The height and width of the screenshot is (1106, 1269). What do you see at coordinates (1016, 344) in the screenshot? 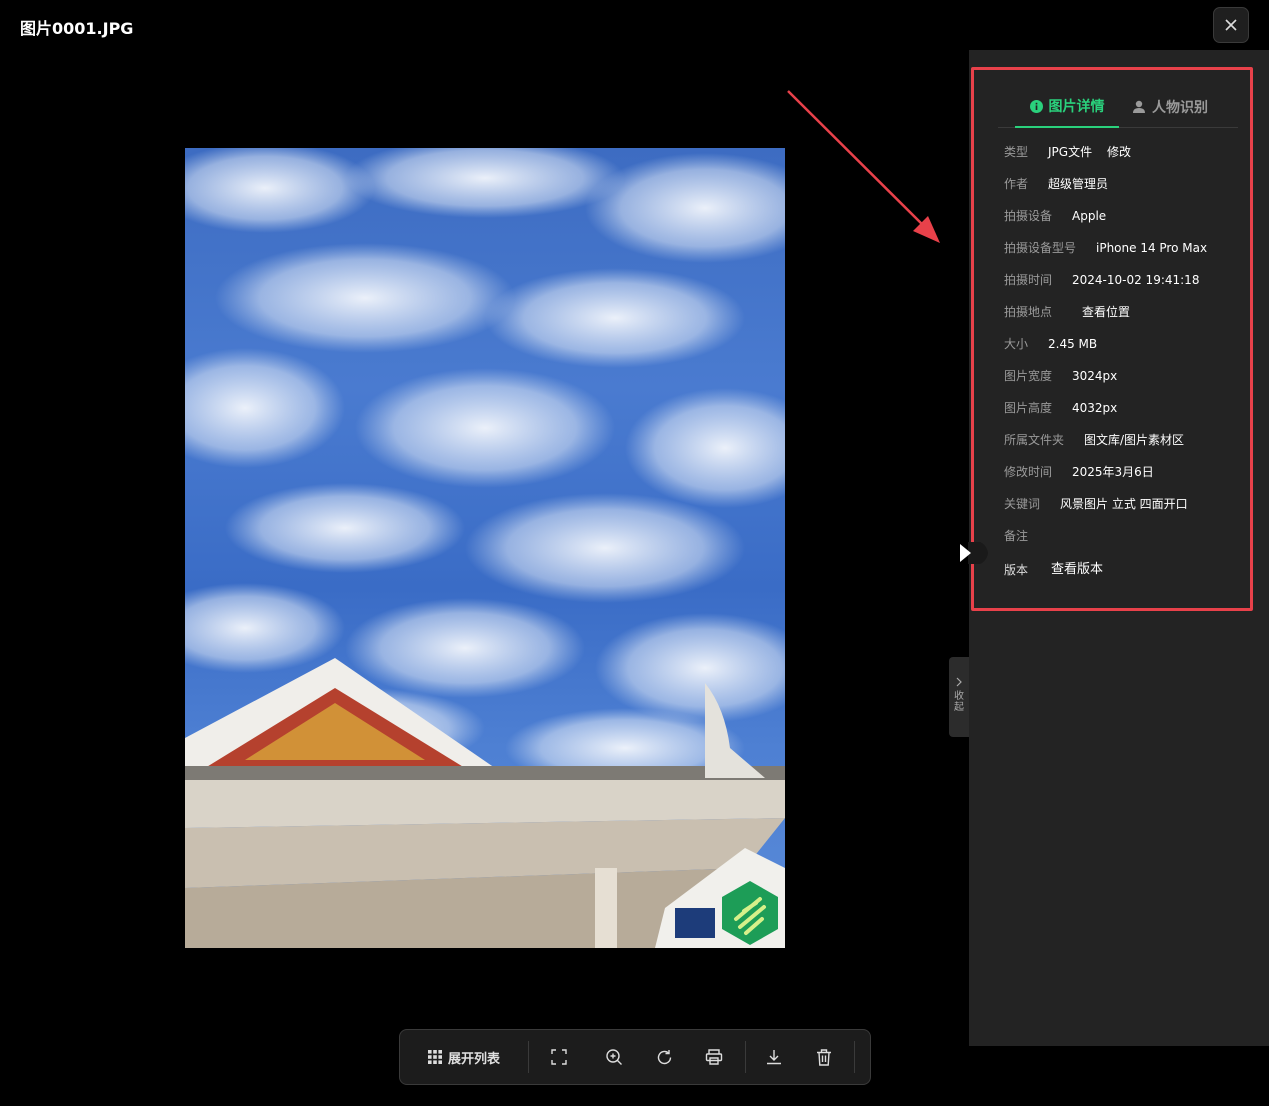
I see `size-label: 大小` at bounding box center [1016, 344].